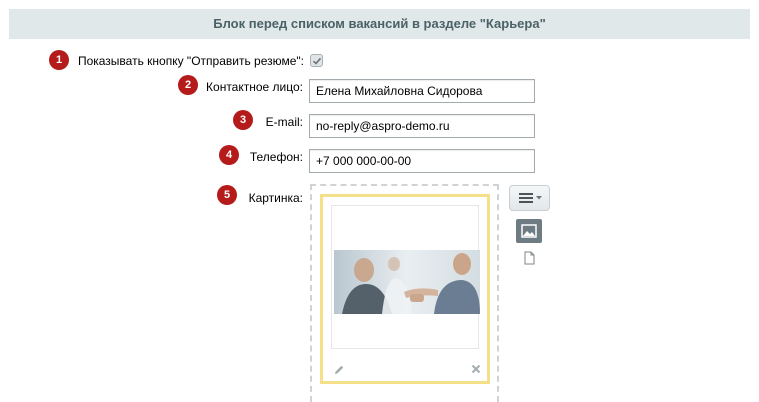 The width and height of the screenshot is (759, 402). I want to click on pencil-icon, so click(339, 370).